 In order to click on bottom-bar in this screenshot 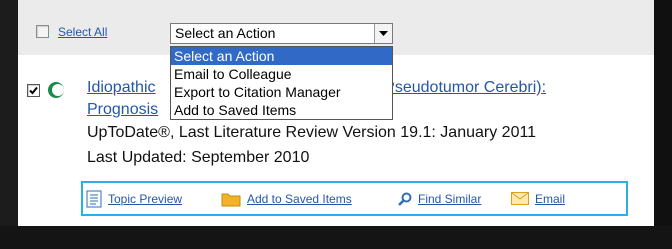, I will do `click(336, 237)`.